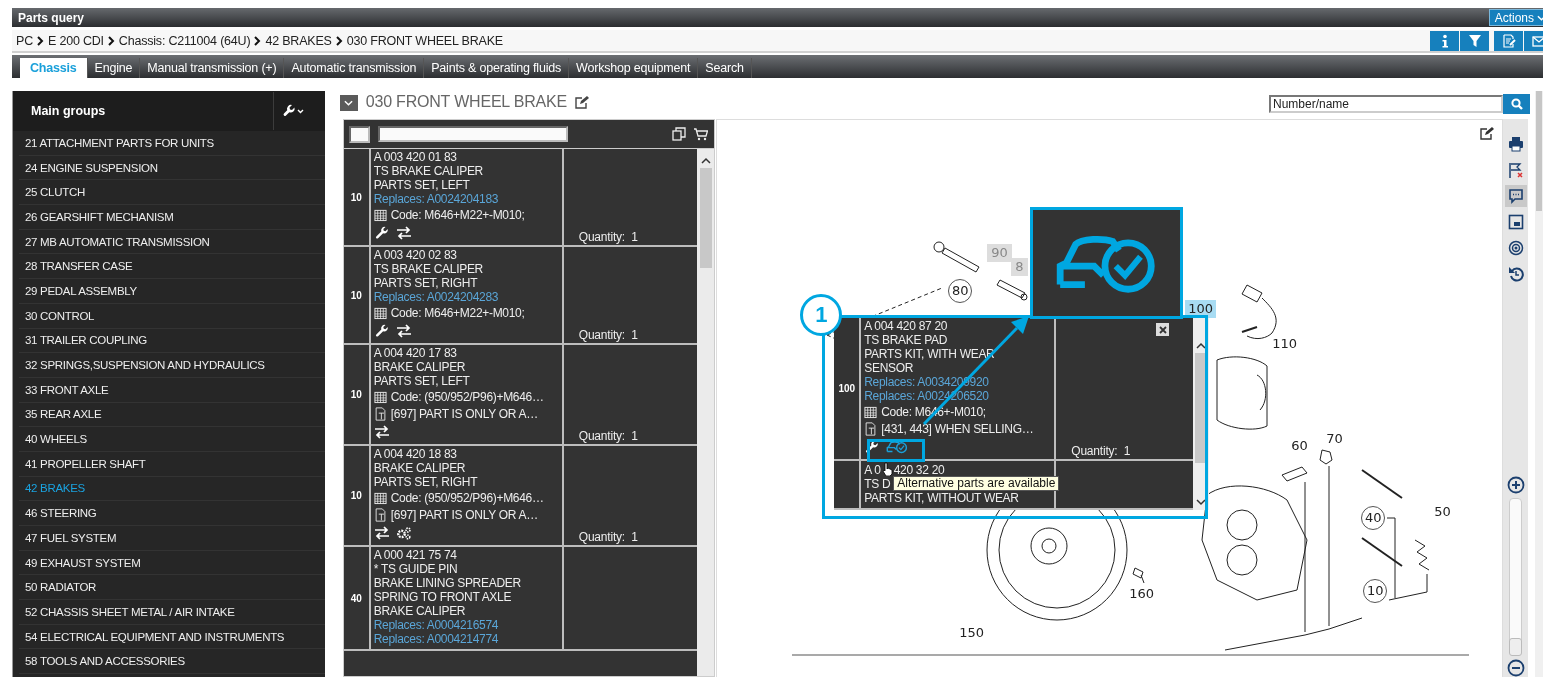 This screenshot has height=677, width=1543. I want to click on replacement-link: Replaces: A0004214774, so click(466, 639).